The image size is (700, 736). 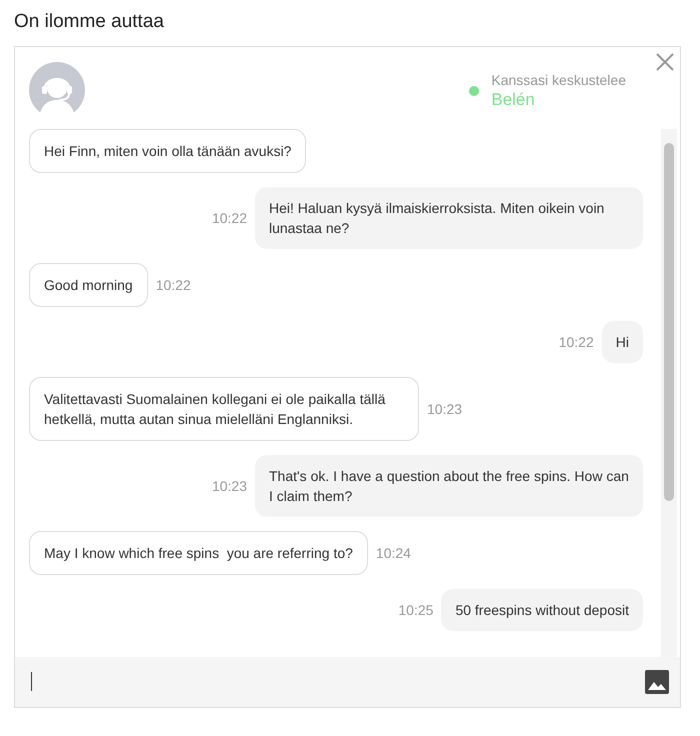 What do you see at coordinates (657, 682) in the screenshot?
I see `image-icon` at bounding box center [657, 682].